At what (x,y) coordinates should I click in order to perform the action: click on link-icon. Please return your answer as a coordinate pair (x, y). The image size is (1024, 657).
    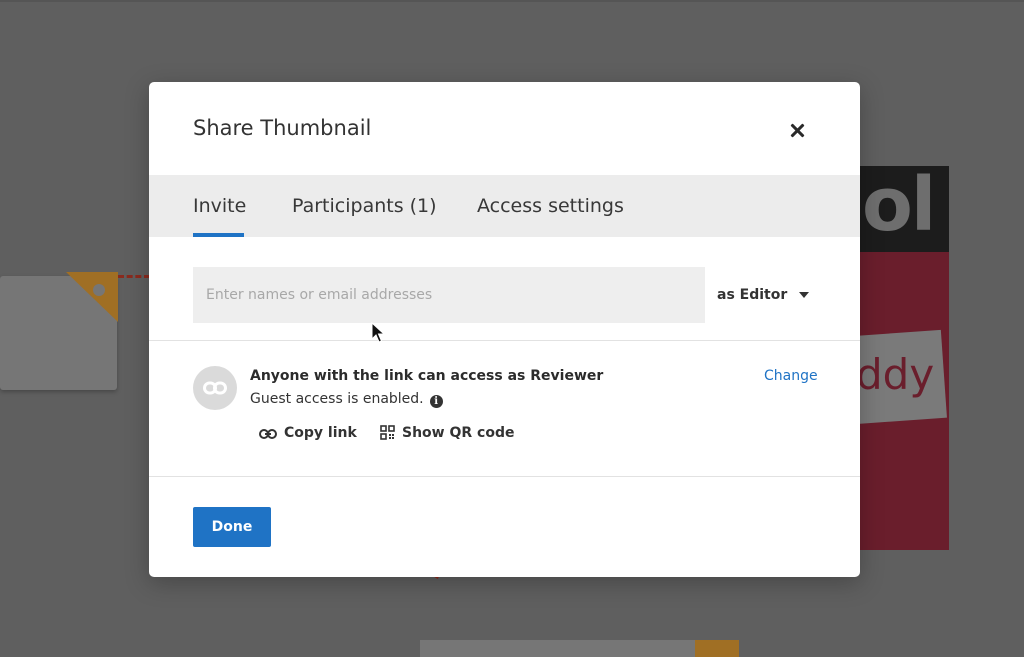
    Looking at the image, I should click on (215, 388).